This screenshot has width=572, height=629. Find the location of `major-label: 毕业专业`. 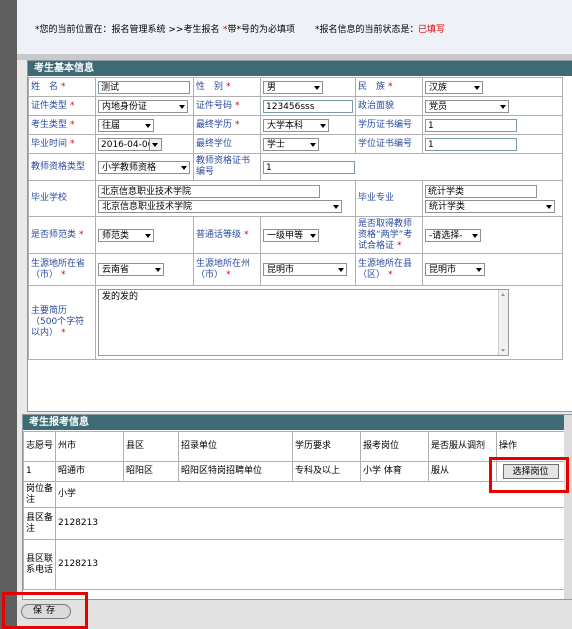

major-label: 毕业专业 is located at coordinates (389, 198).